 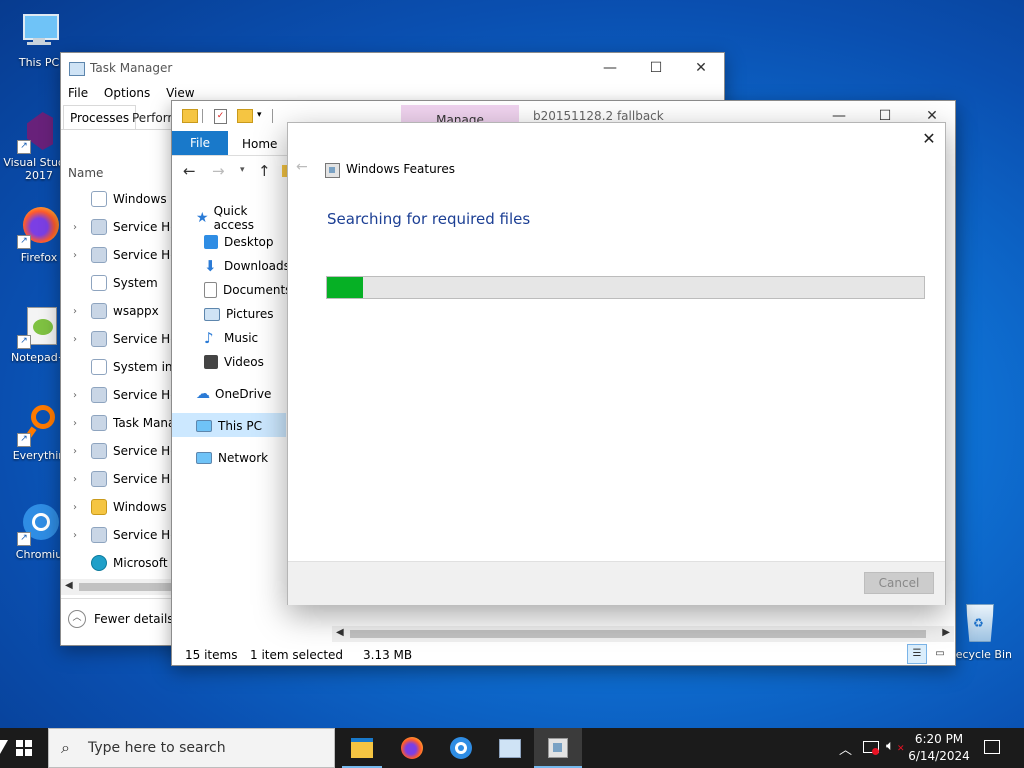 What do you see at coordinates (302, 167) in the screenshot?
I see `dialog-back-arrow-icon: ←` at bounding box center [302, 167].